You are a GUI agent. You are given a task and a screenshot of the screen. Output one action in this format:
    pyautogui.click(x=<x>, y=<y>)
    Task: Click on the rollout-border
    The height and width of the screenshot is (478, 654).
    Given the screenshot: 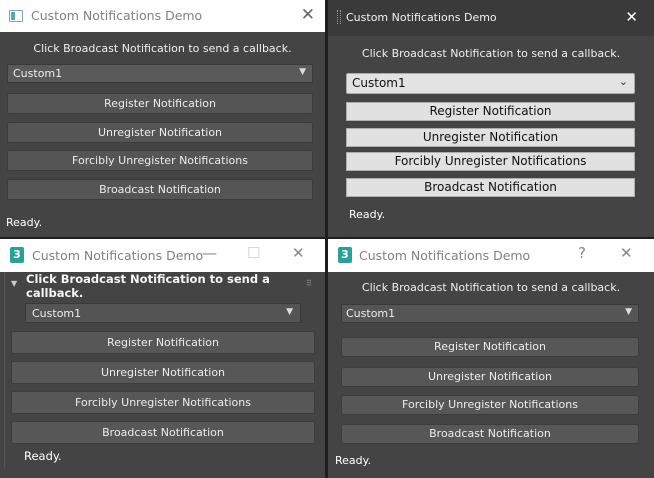 What is the action you would take?
    pyautogui.click(x=4, y=370)
    